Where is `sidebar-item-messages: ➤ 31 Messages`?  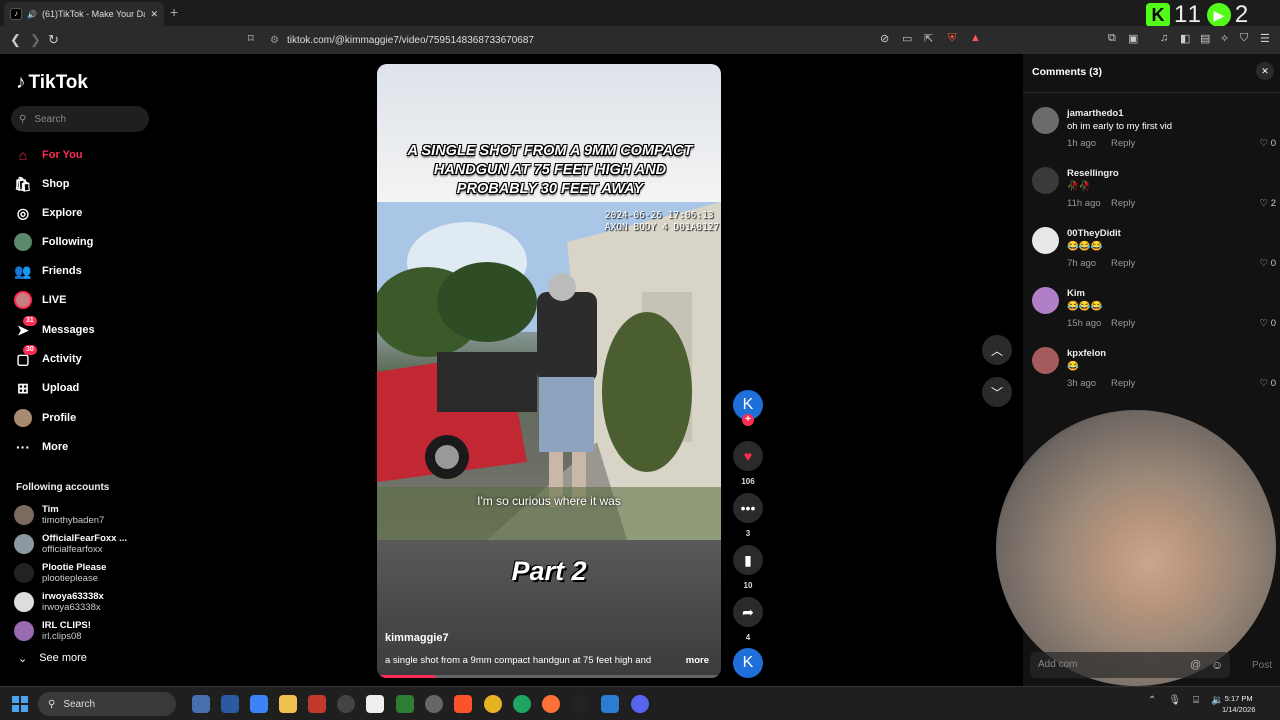 sidebar-item-messages: ➤ 31 Messages is located at coordinates (54, 328).